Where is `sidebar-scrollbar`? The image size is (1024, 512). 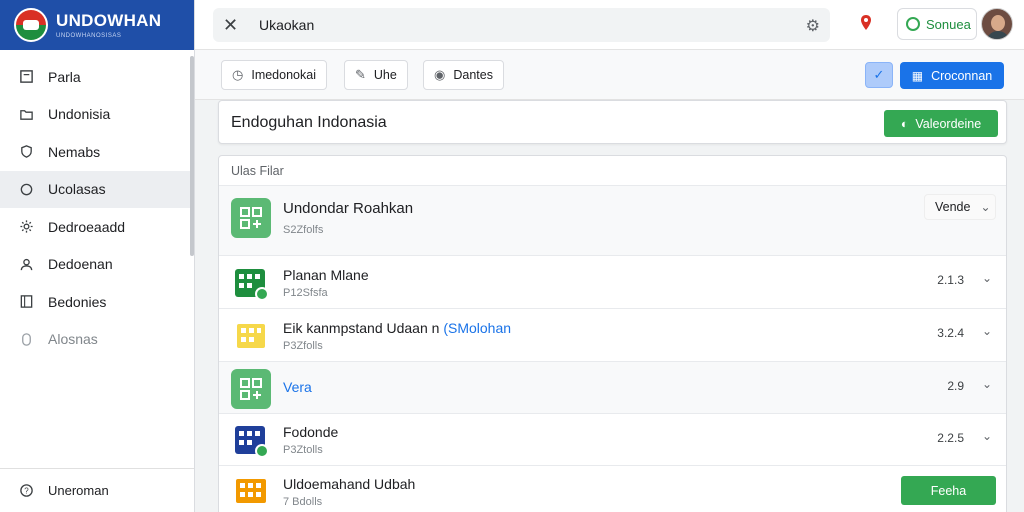
sidebar-scrollbar is located at coordinates (192, 156).